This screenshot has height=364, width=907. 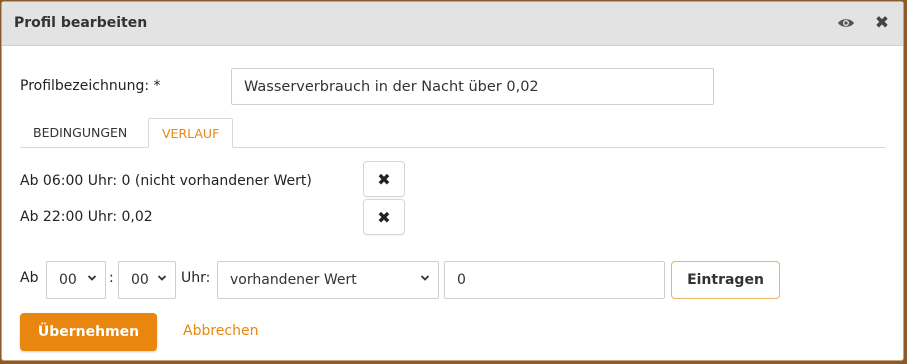 I want to click on profile-name-input, so click(x=472, y=86).